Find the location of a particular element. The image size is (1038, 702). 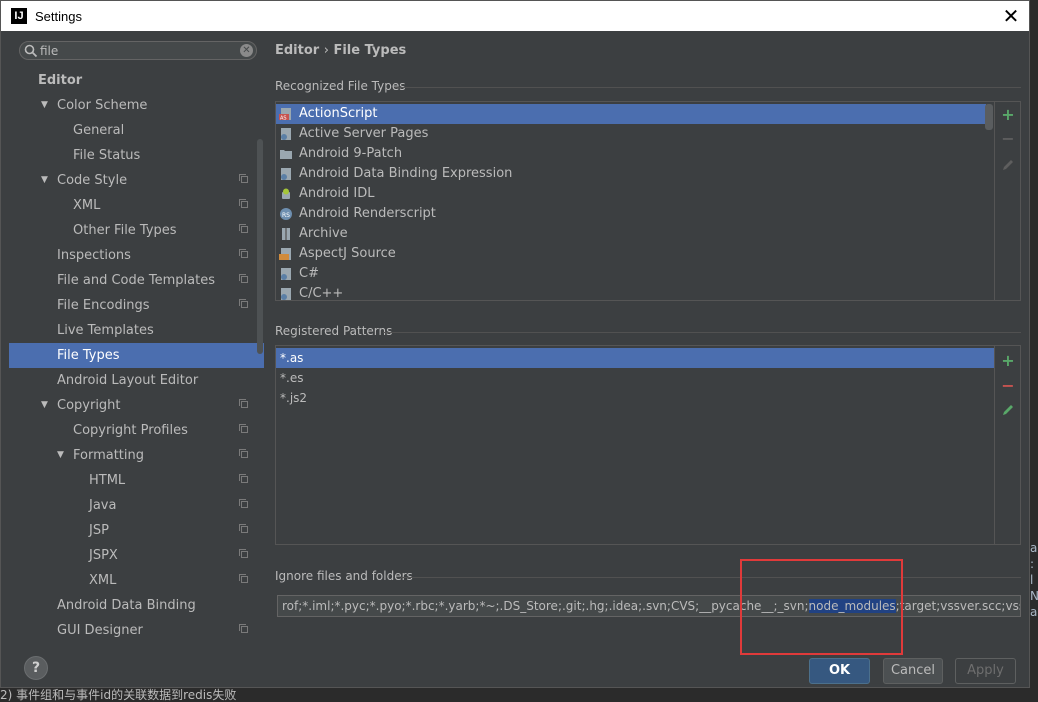

folder-icon is located at coordinates (286, 154).